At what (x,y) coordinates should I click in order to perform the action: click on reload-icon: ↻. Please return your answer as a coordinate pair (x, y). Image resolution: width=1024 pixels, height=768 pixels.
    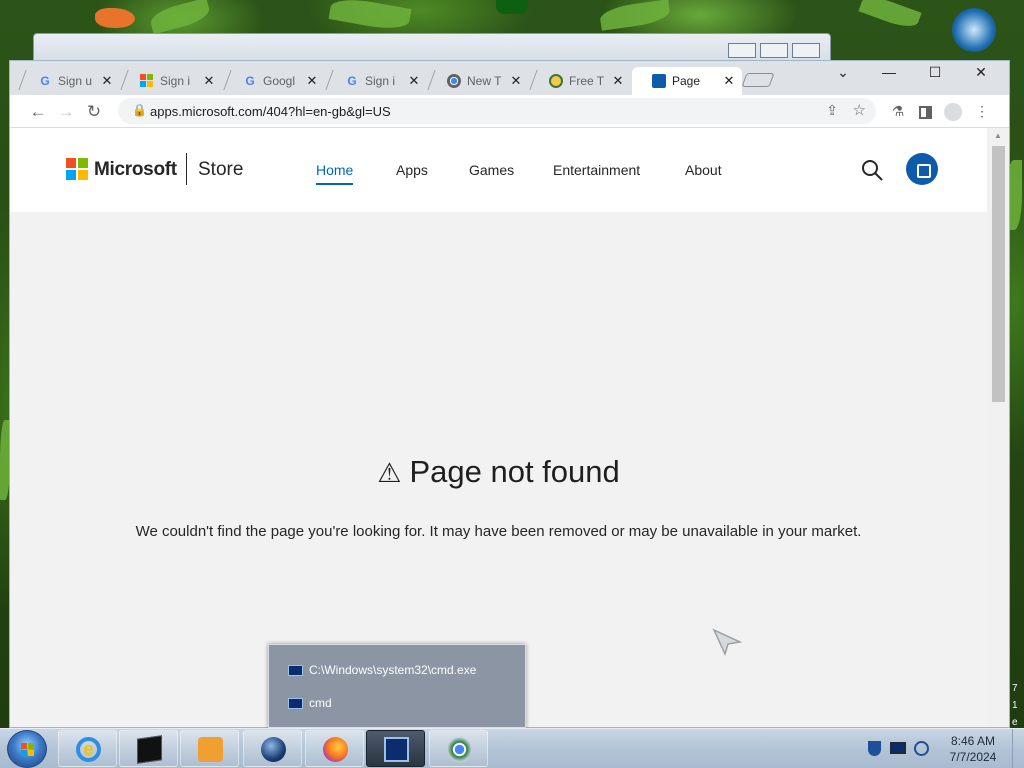
    Looking at the image, I should click on (94, 112).